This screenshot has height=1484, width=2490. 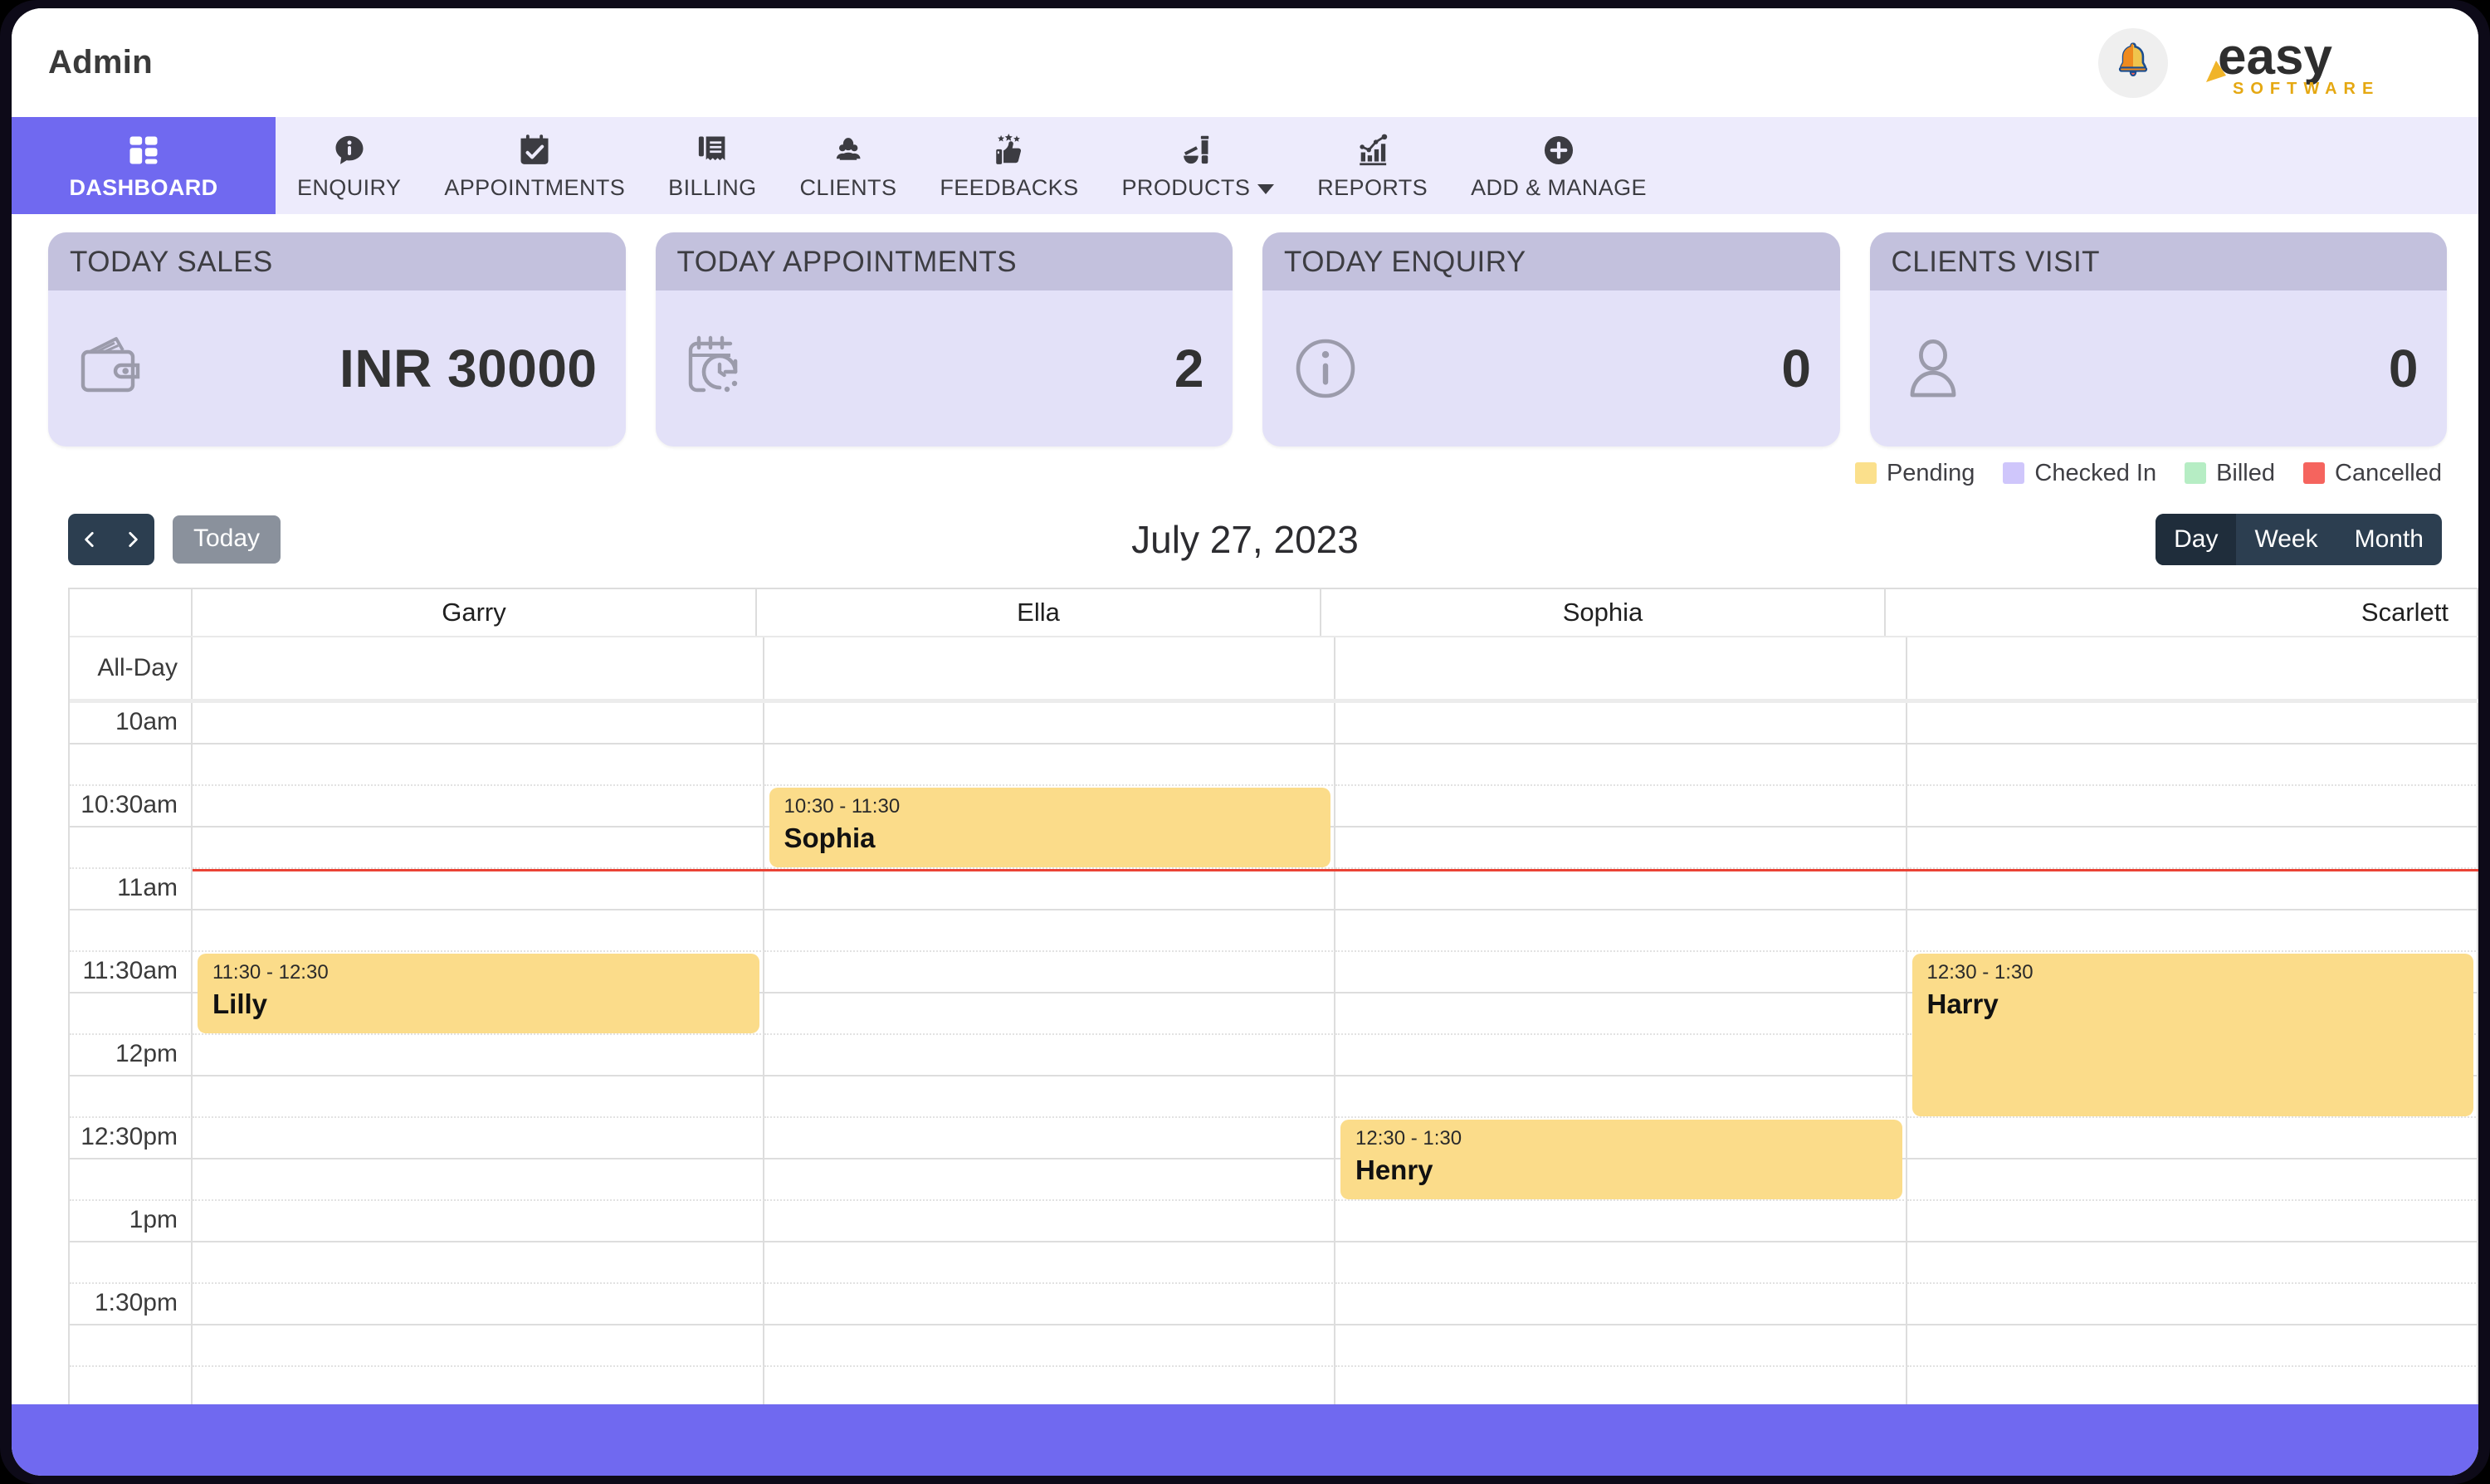 What do you see at coordinates (1373, 149) in the screenshot?
I see `bar-chart-icon` at bounding box center [1373, 149].